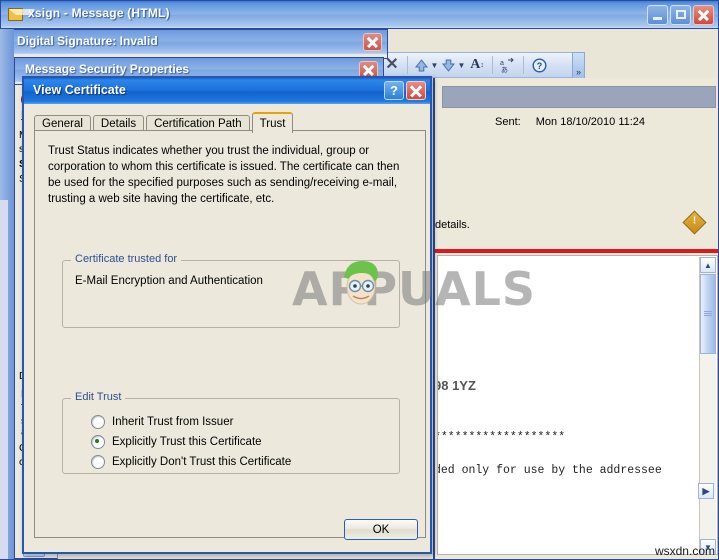 This screenshot has height=560, width=719. I want to click on envelope-icon, so click(21, 14).